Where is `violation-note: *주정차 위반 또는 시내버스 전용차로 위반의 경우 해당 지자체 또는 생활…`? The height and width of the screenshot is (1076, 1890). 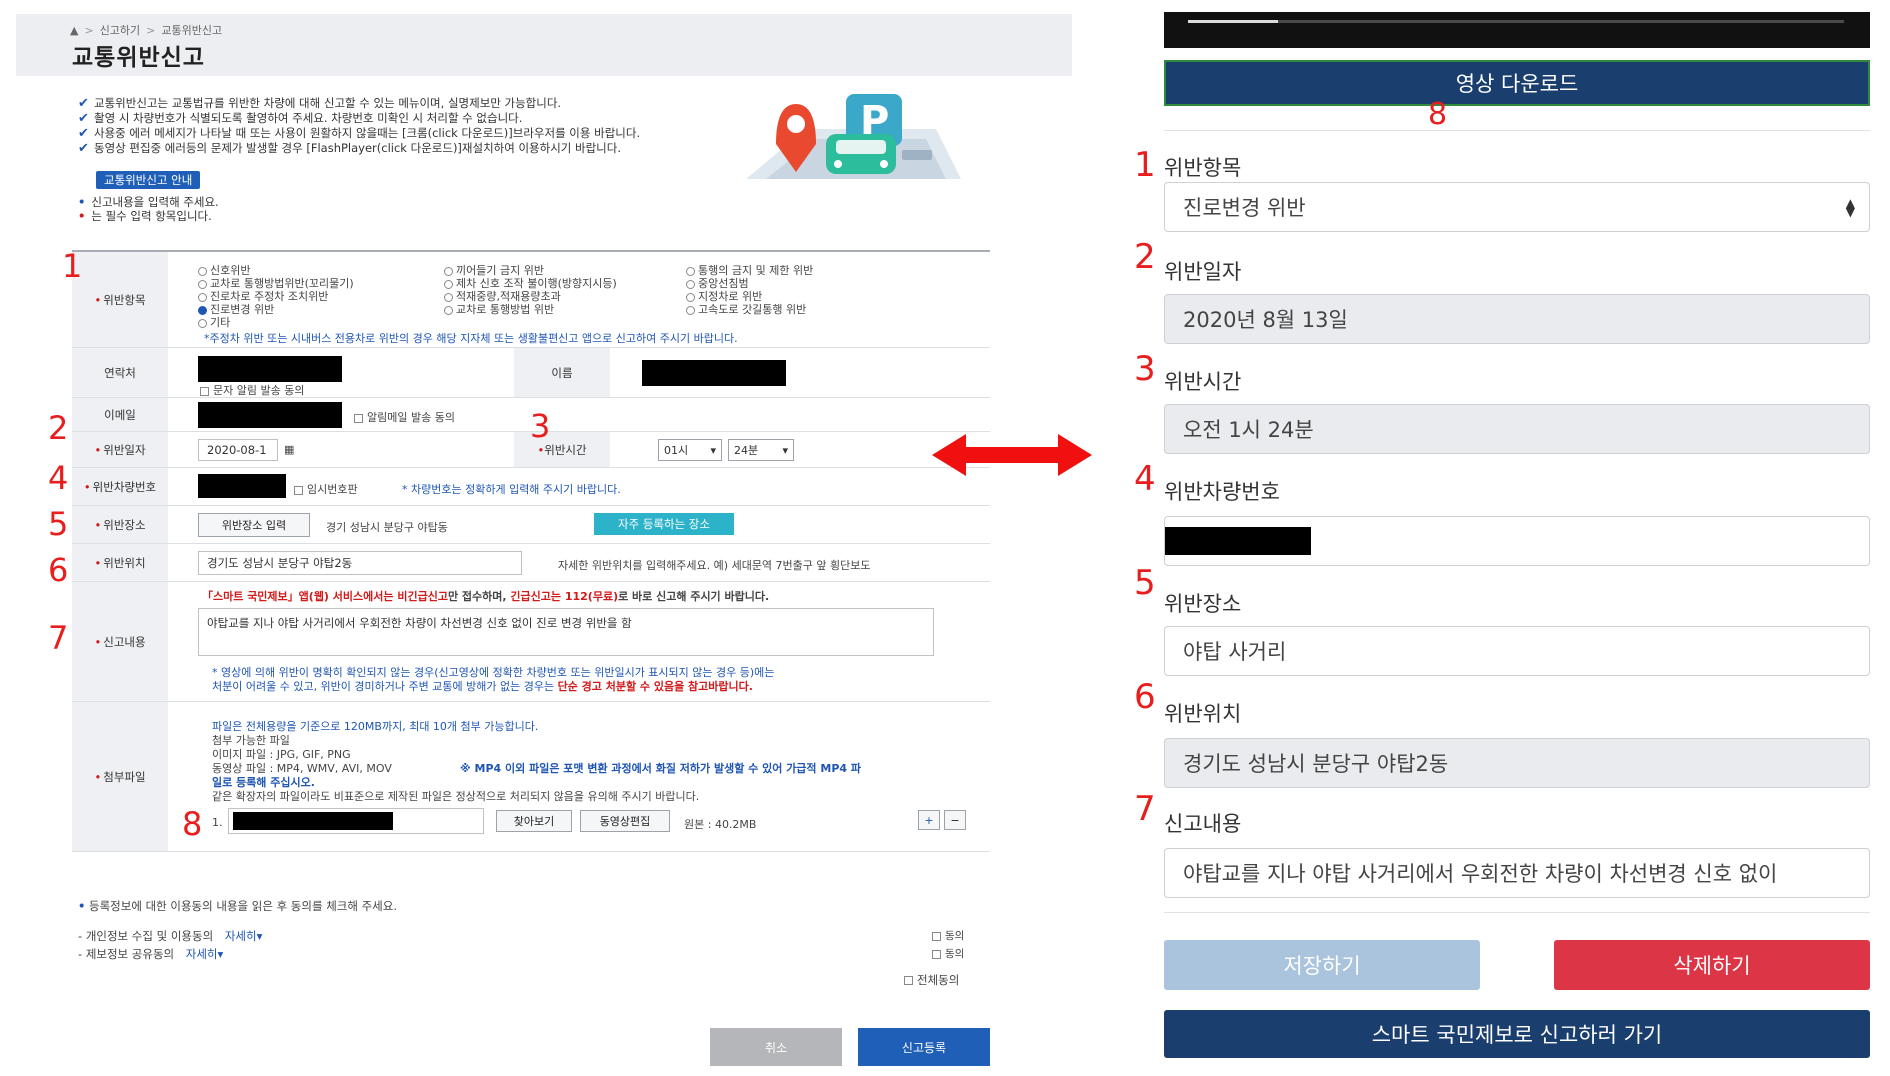 violation-note: *주정차 위반 또는 시내버스 전용차로 위반의 경우 해당 지자체 또는 생활… is located at coordinates (471, 338).